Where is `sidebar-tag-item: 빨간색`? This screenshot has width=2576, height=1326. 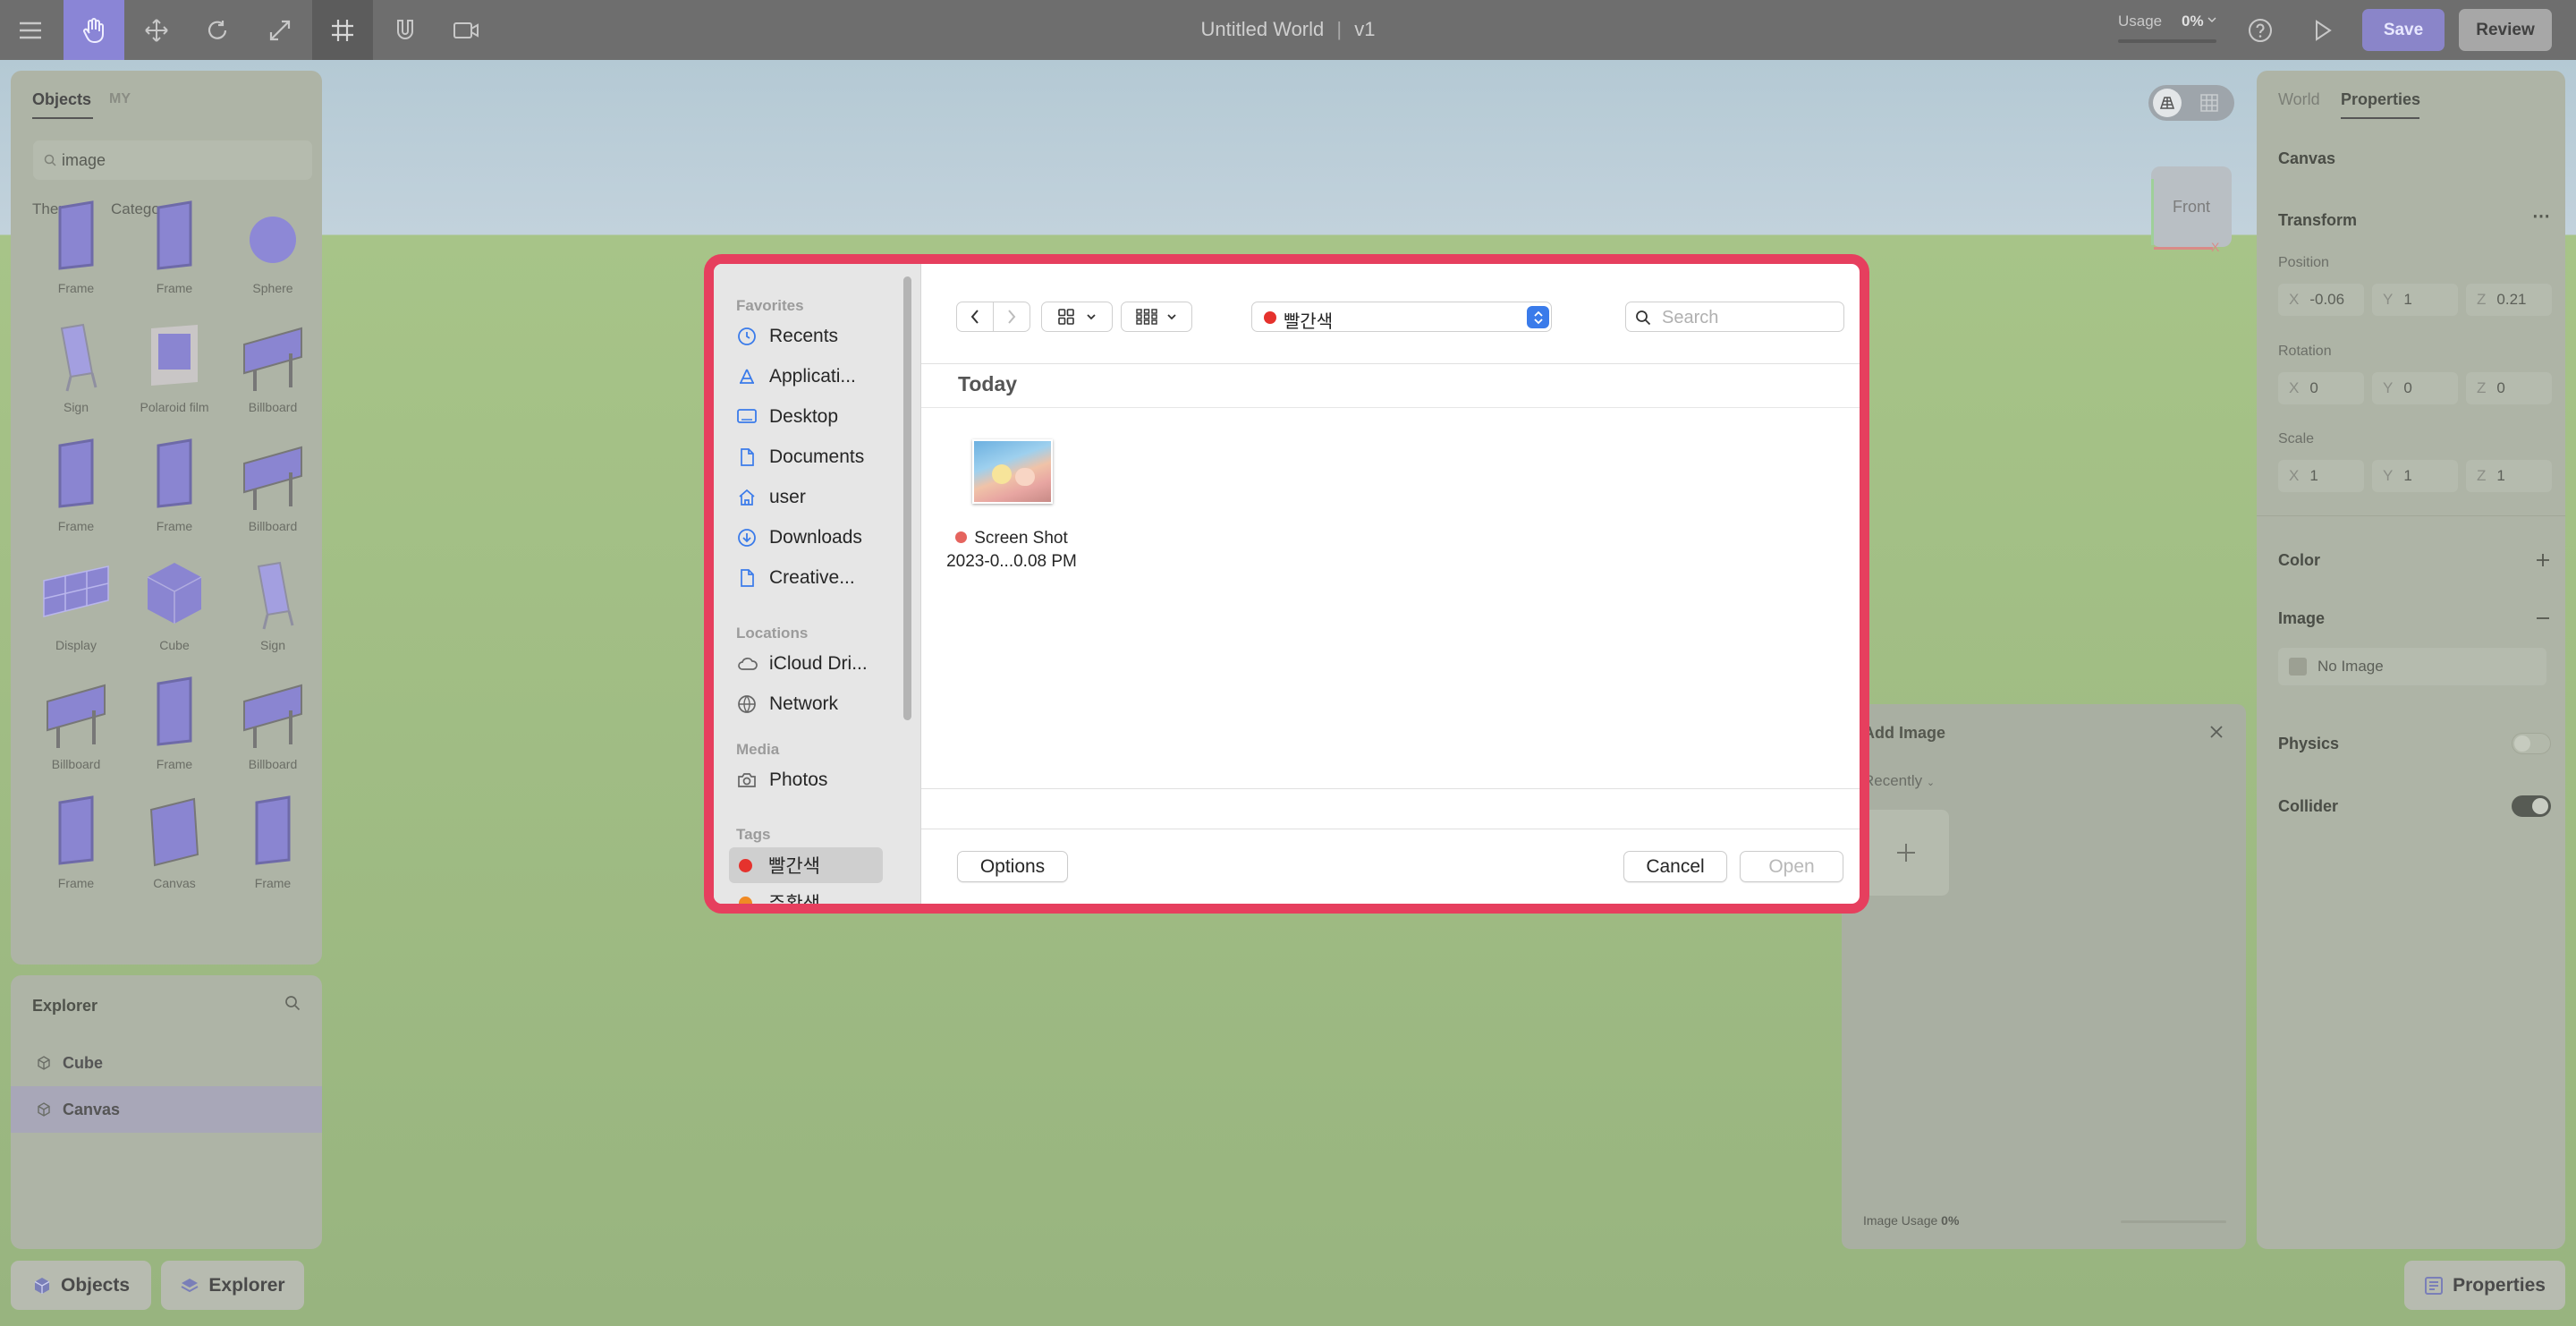 sidebar-tag-item: 빨간색 is located at coordinates (806, 865).